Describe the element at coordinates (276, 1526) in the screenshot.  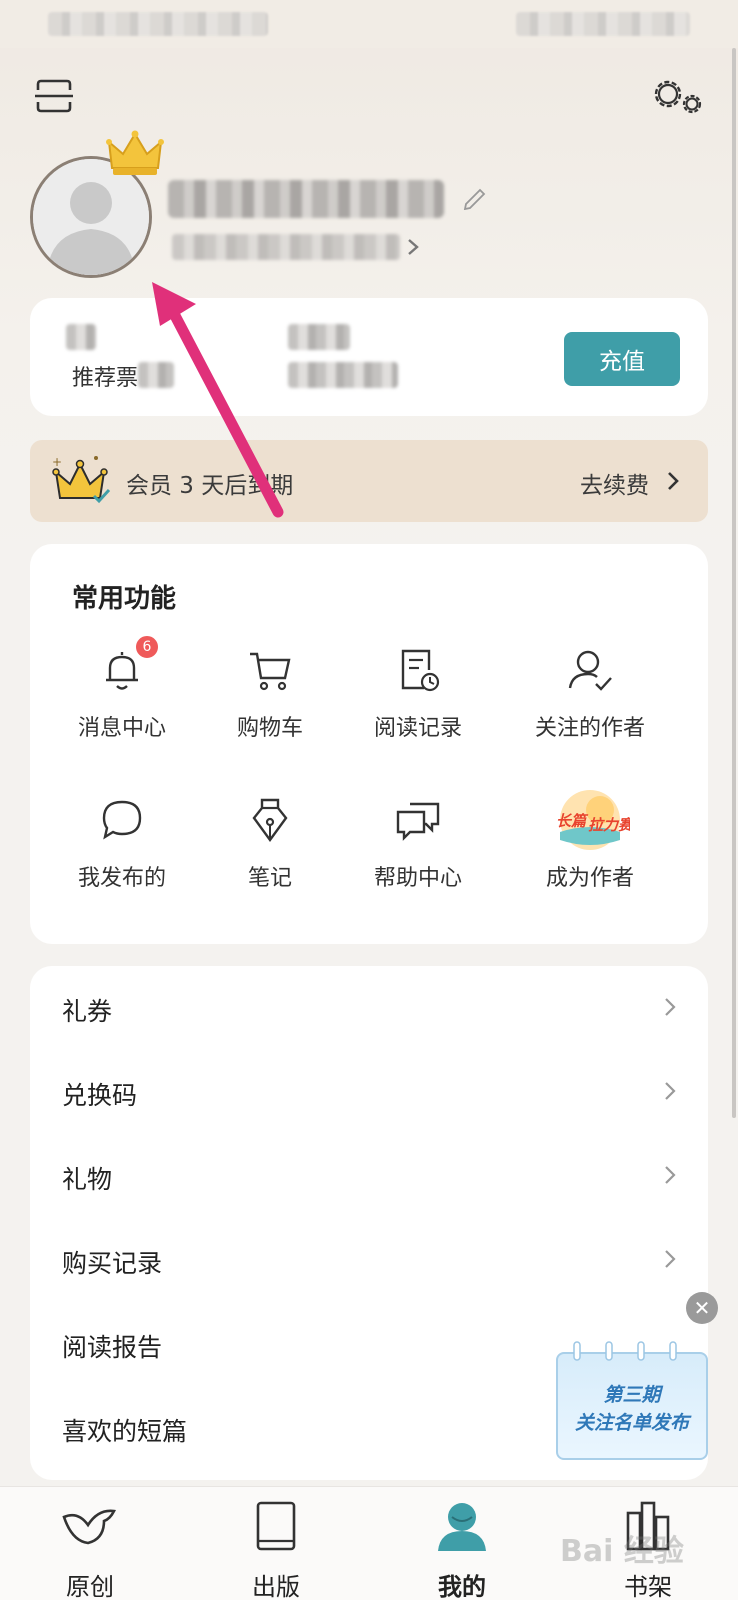
I see `book-icon` at that location.